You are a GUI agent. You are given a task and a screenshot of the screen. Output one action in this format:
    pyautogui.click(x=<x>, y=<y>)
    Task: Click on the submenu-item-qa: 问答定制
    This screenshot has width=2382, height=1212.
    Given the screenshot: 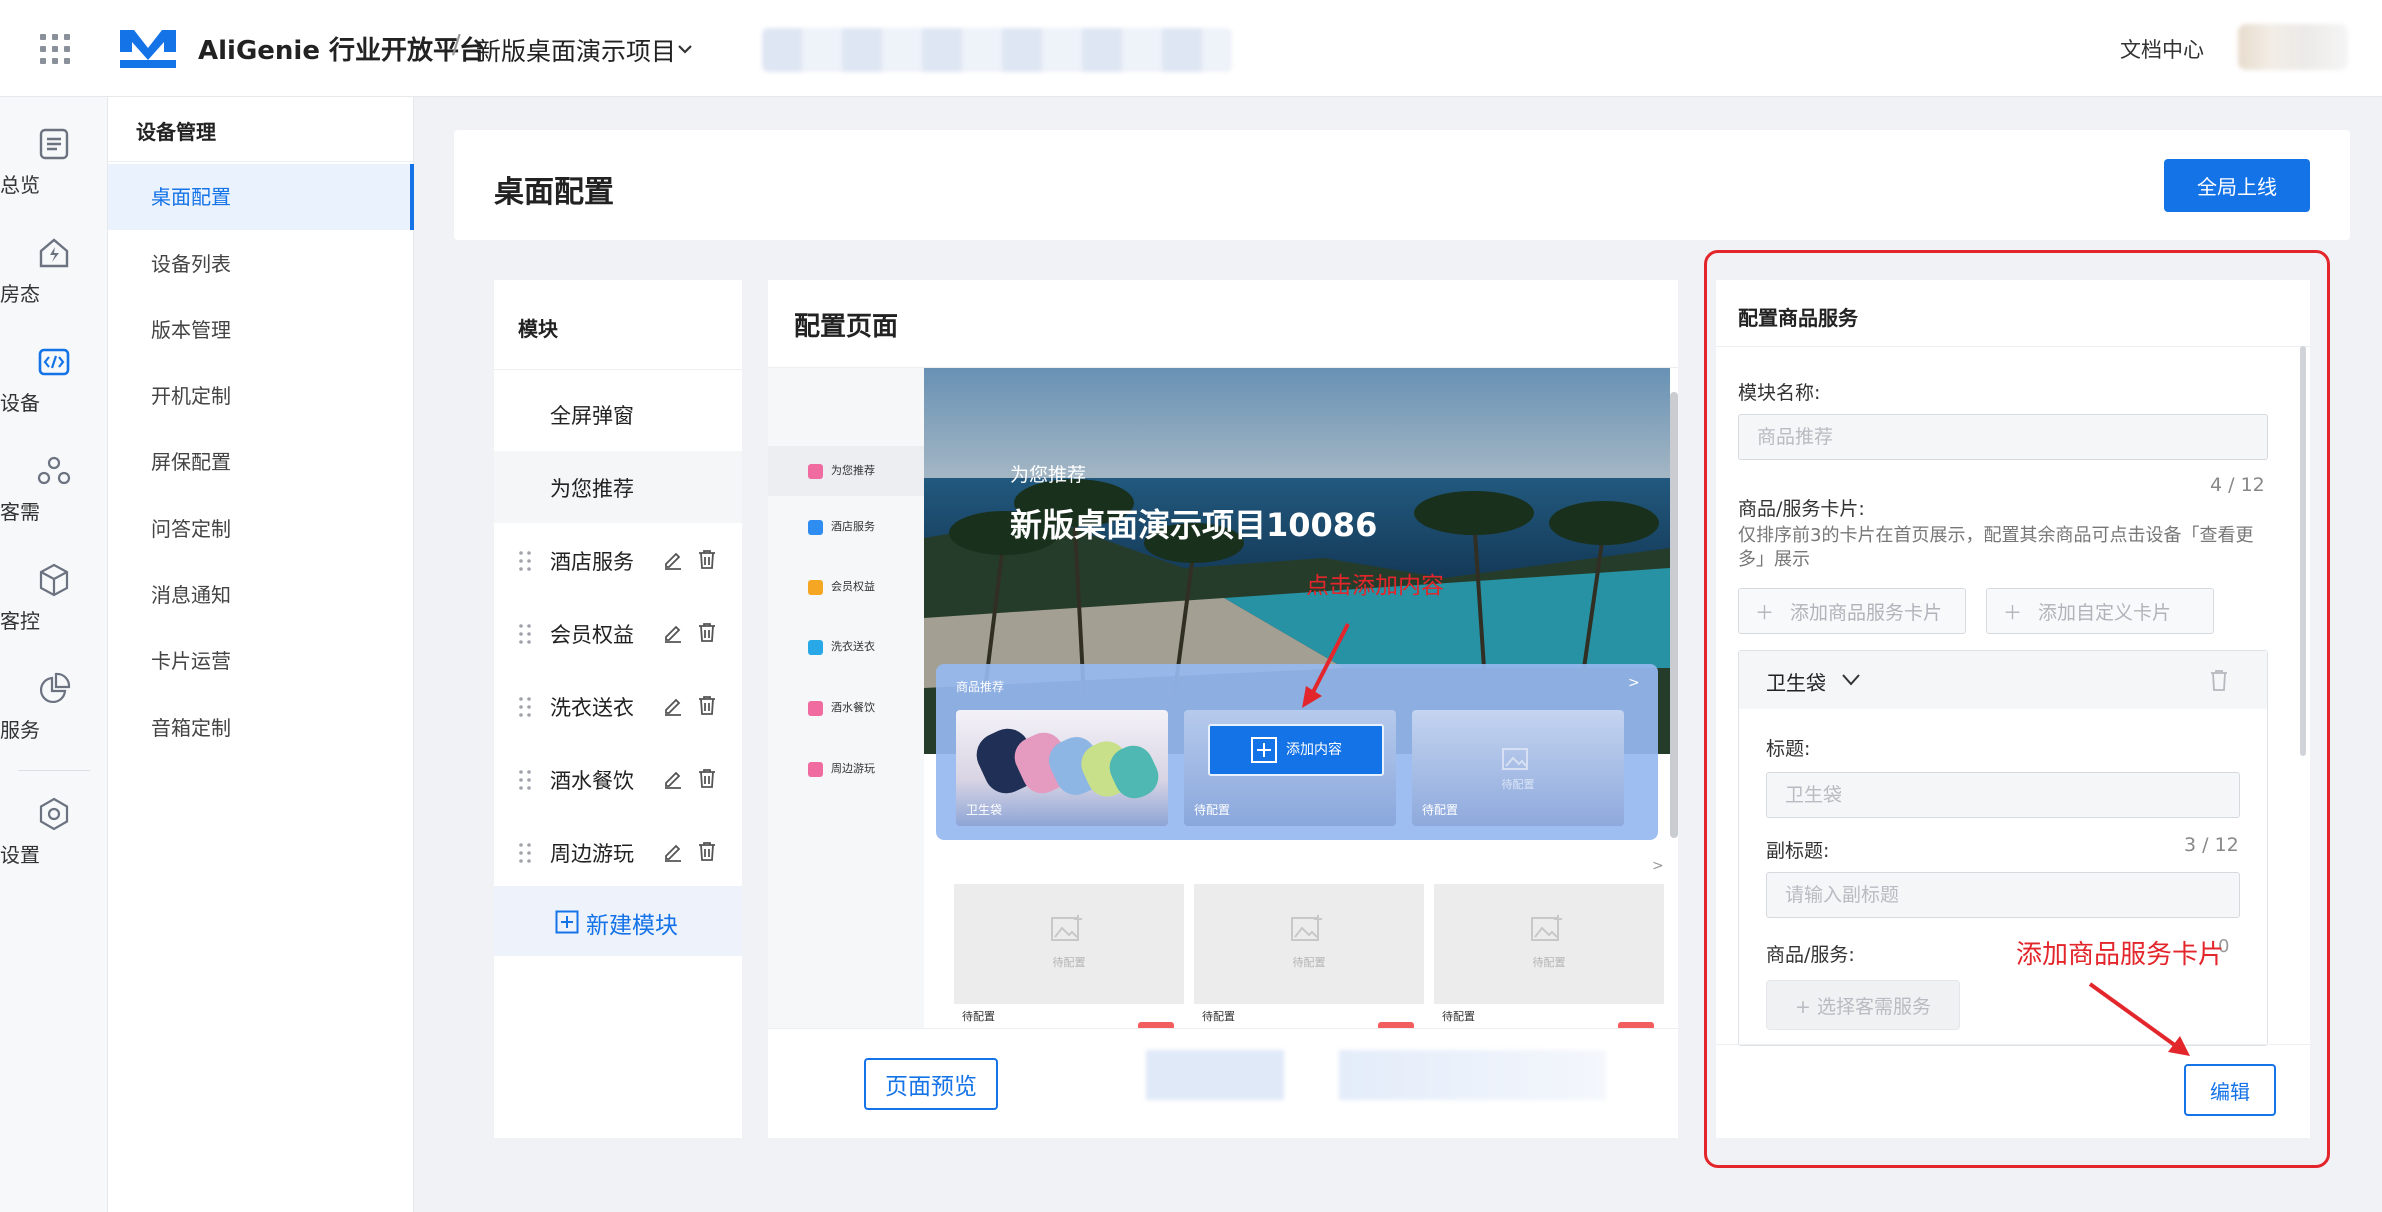 What is the action you would take?
    pyautogui.click(x=261, y=529)
    